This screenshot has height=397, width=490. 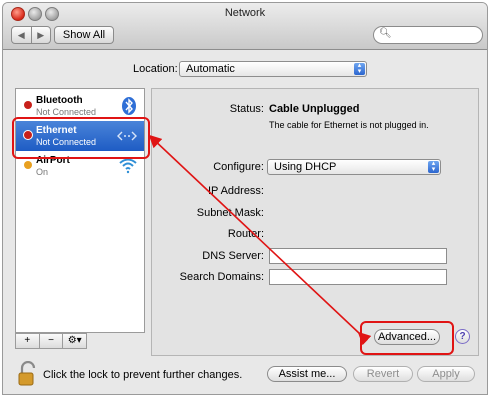 I want to click on service-list-toolbar: + − ⚙▾, so click(x=51, y=341).